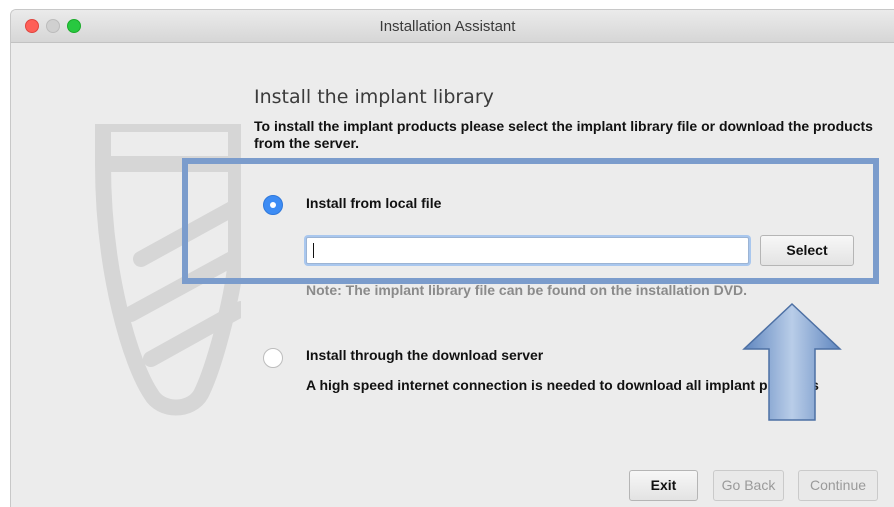 The width and height of the screenshot is (894, 507). Describe the element at coordinates (424, 355) in the screenshot. I see `option-server-label: Install through the download server` at that location.